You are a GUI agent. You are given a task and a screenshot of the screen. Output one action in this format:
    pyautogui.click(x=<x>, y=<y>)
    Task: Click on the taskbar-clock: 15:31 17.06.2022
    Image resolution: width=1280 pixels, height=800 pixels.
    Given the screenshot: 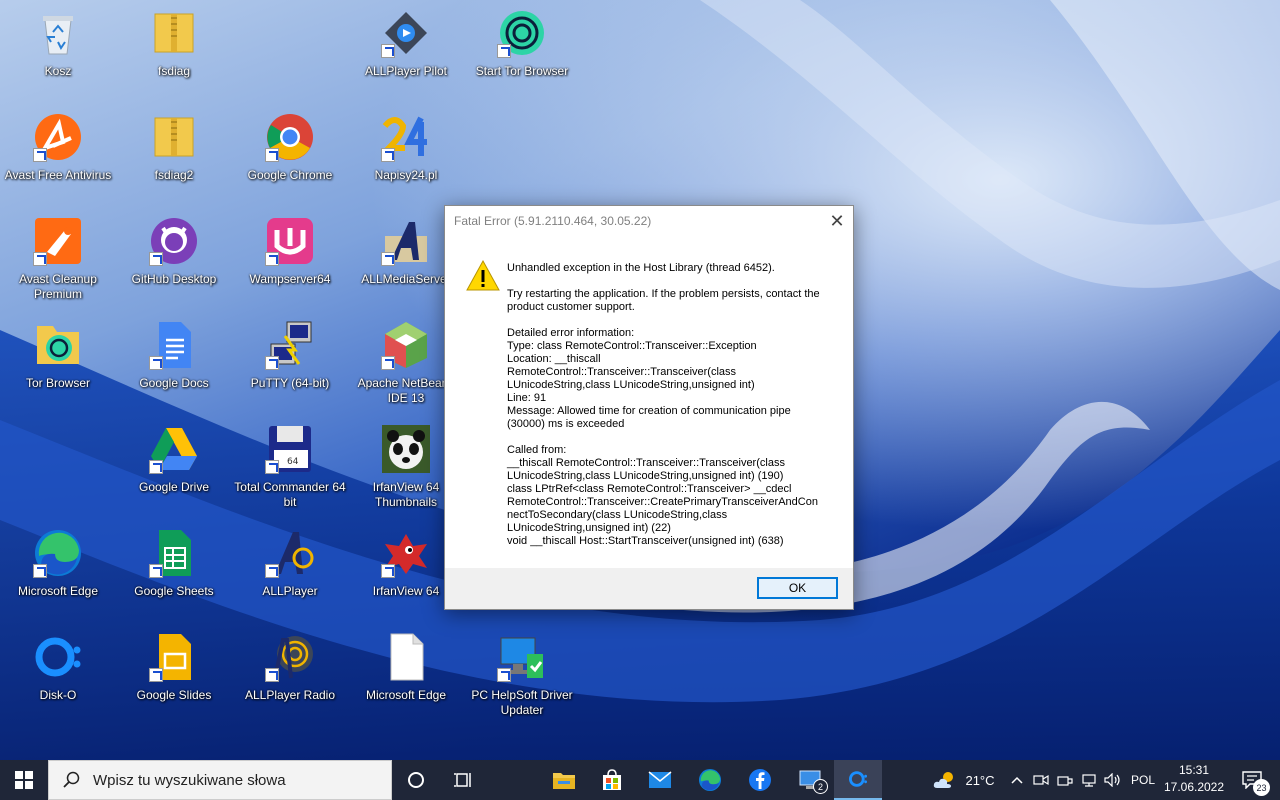 What is the action you would take?
    pyautogui.click(x=1194, y=779)
    